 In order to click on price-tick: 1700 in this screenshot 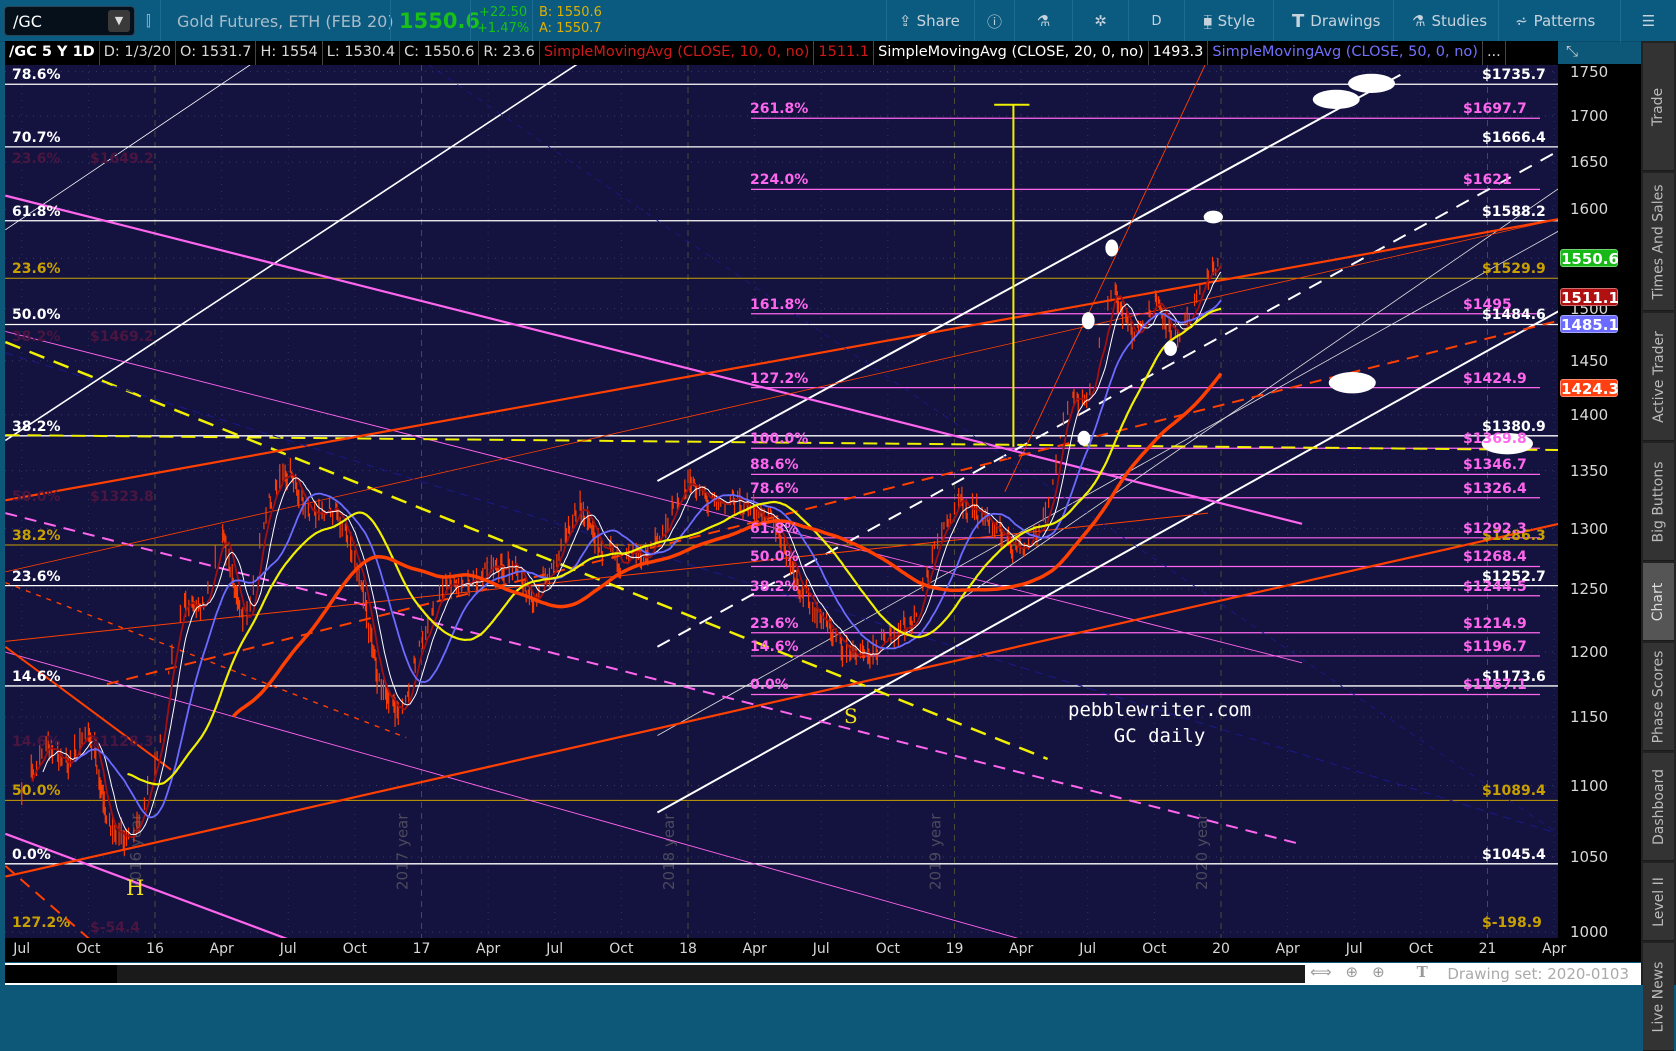, I will do `click(1589, 116)`.